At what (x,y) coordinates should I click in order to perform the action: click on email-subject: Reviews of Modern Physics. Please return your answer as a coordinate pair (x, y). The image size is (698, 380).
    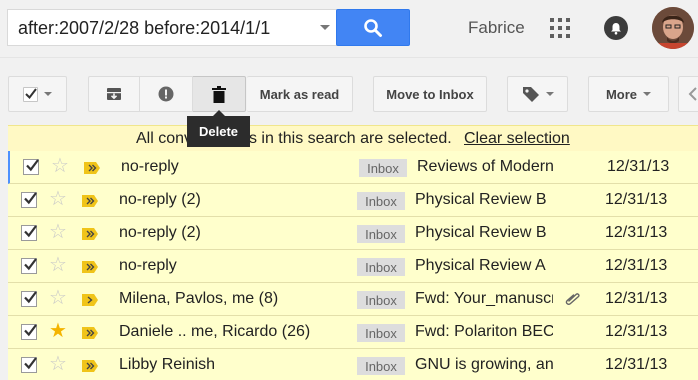
    Looking at the image, I should click on (486, 166).